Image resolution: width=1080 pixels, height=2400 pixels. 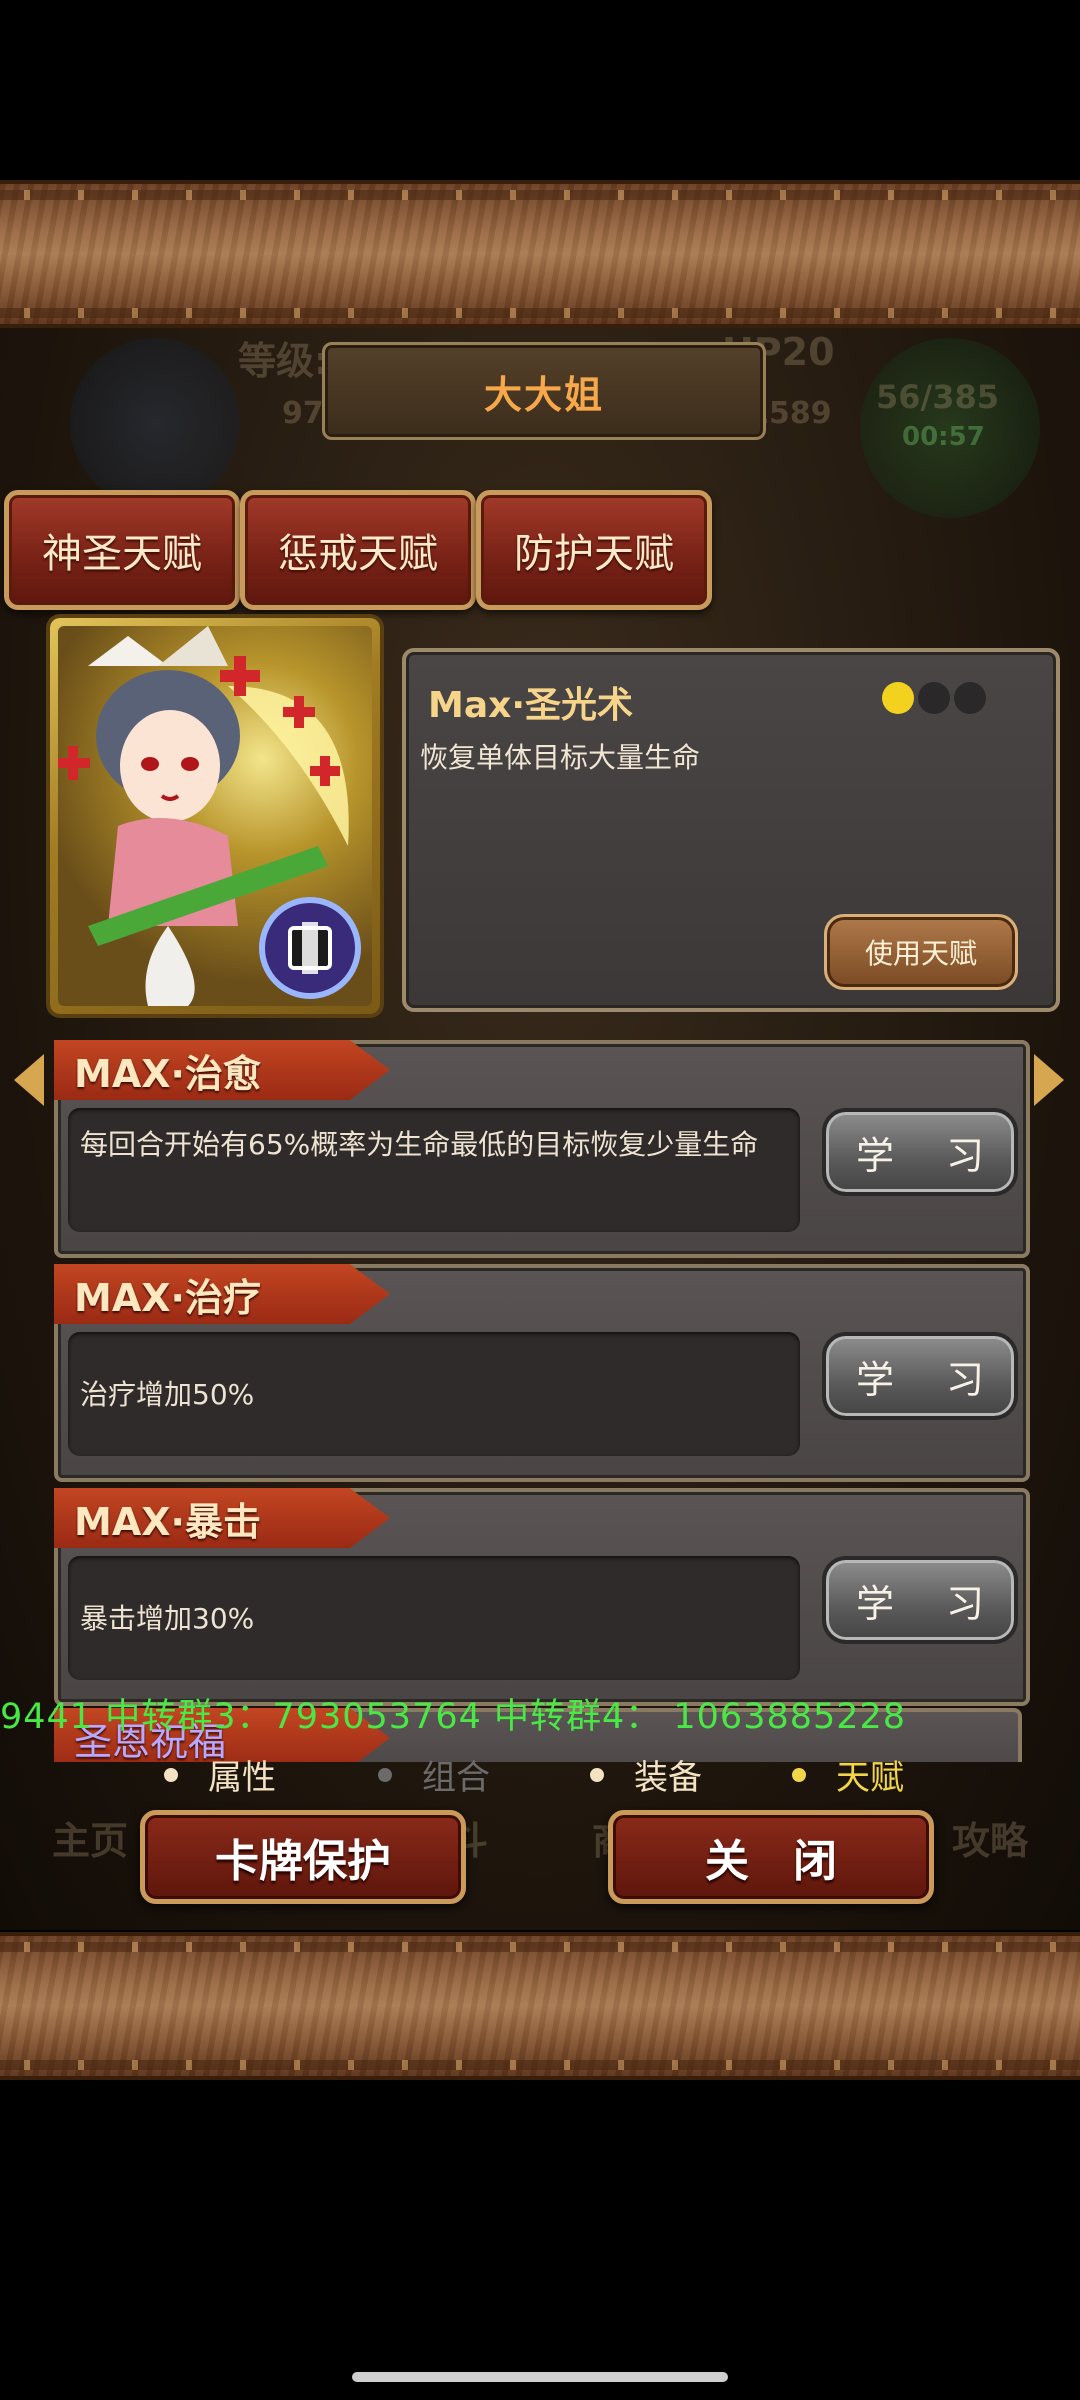 I want to click on talent-row-heal: MAX·治愈 每回合开始有65%概率为生命最低的目标恢复少量生命 学 习, so click(x=542, y=1149).